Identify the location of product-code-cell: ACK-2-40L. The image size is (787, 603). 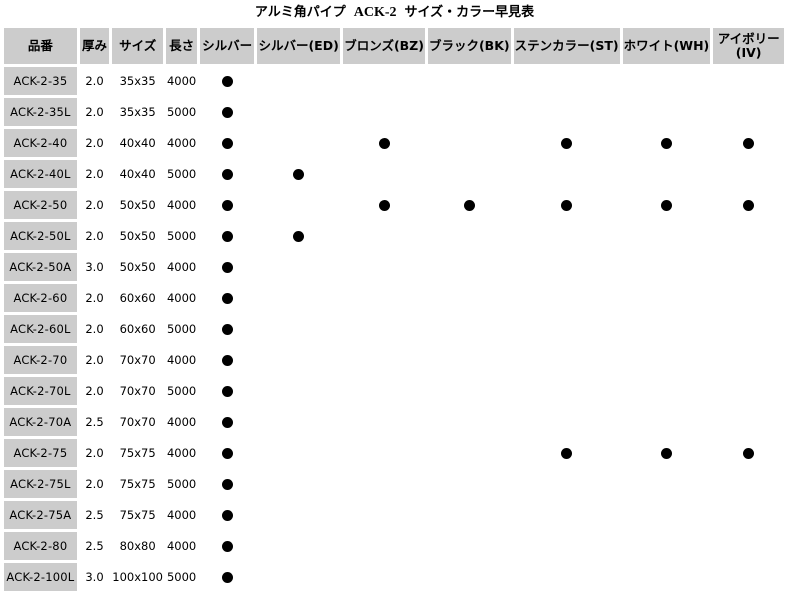
(40, 174).